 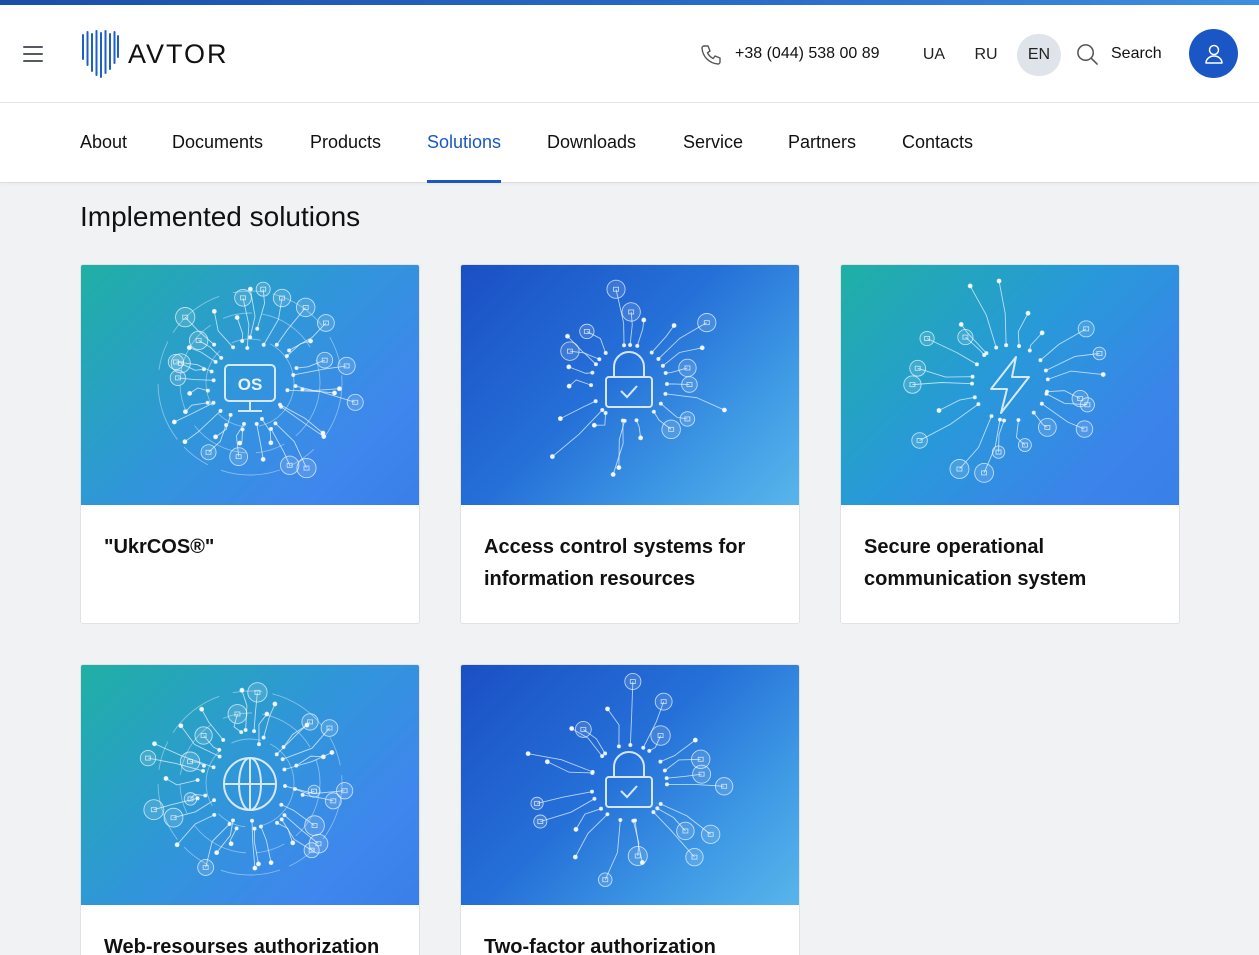 I want to click on nav-documents: Documents, so click(x=217, y=143).